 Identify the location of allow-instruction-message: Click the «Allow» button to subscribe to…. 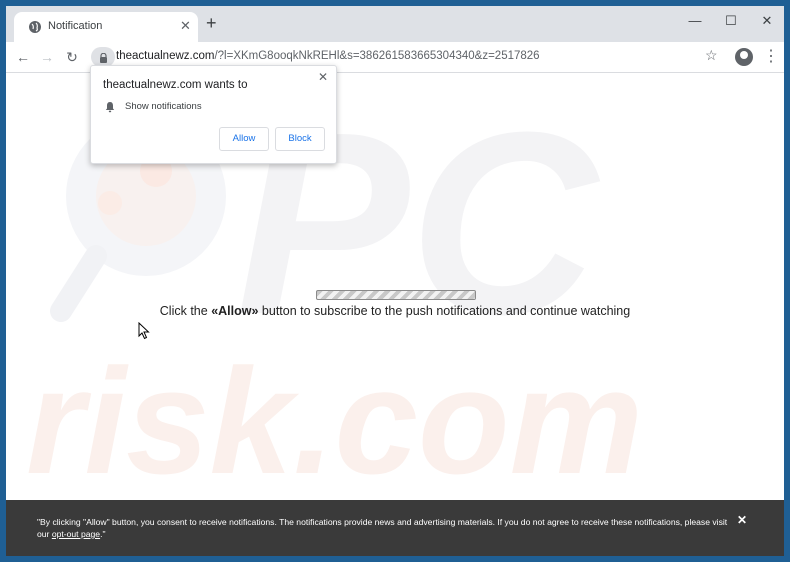
(395, 311).